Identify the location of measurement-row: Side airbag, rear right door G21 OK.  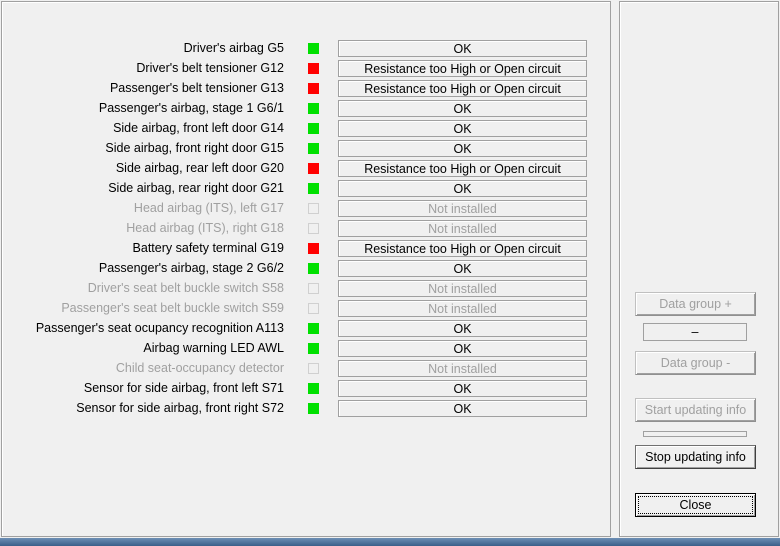
(302, 189).